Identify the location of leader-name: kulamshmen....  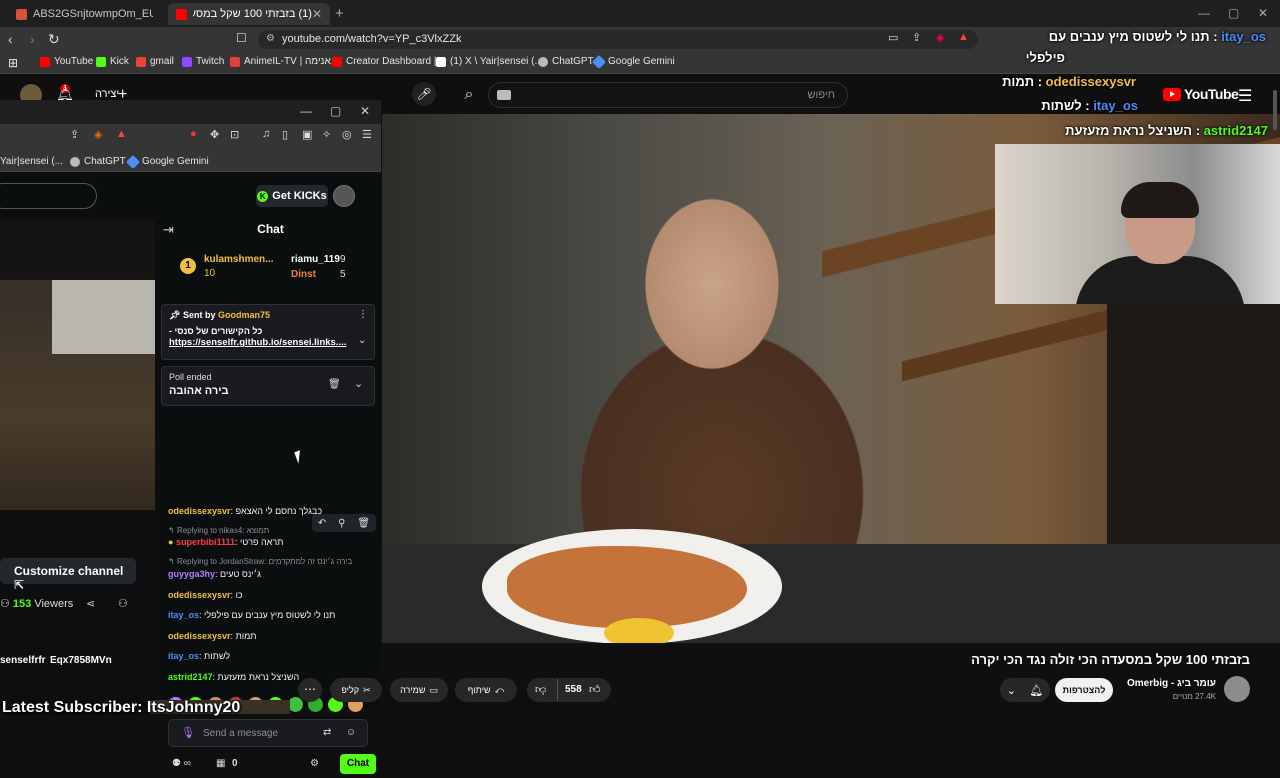
(238, 259).